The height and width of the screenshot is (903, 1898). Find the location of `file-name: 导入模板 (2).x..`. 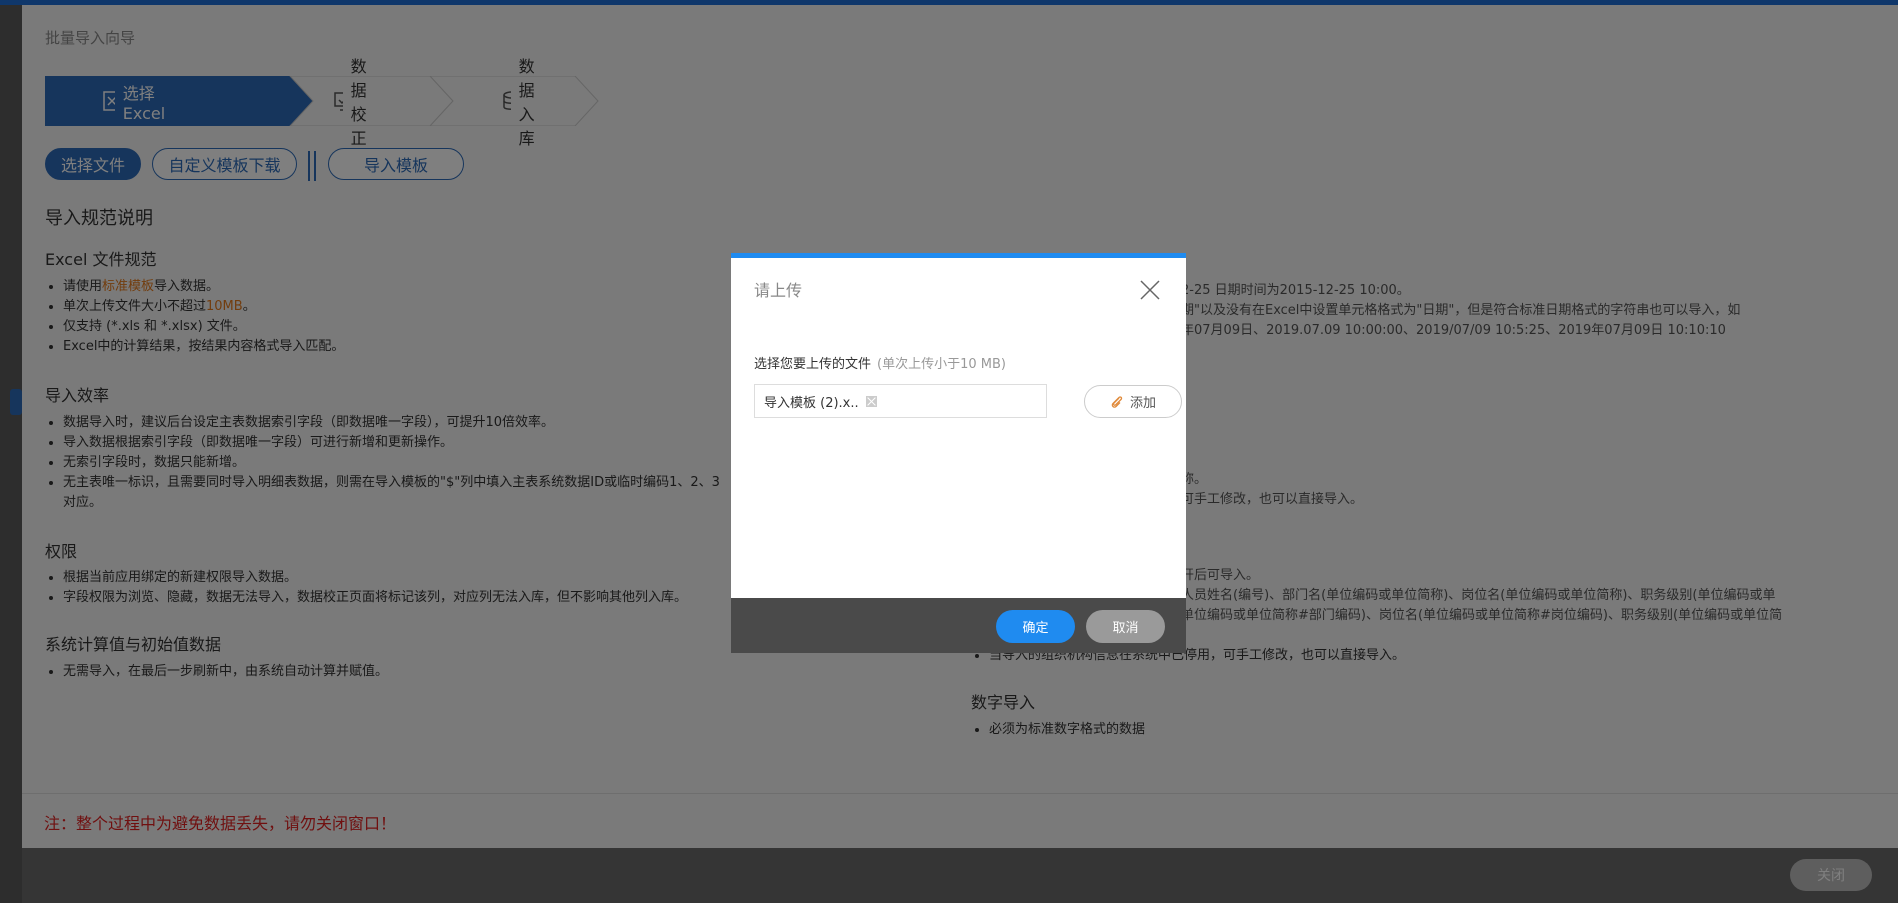

file-name: 导入模板 (2).x.. is located at coordinates (811, 403).